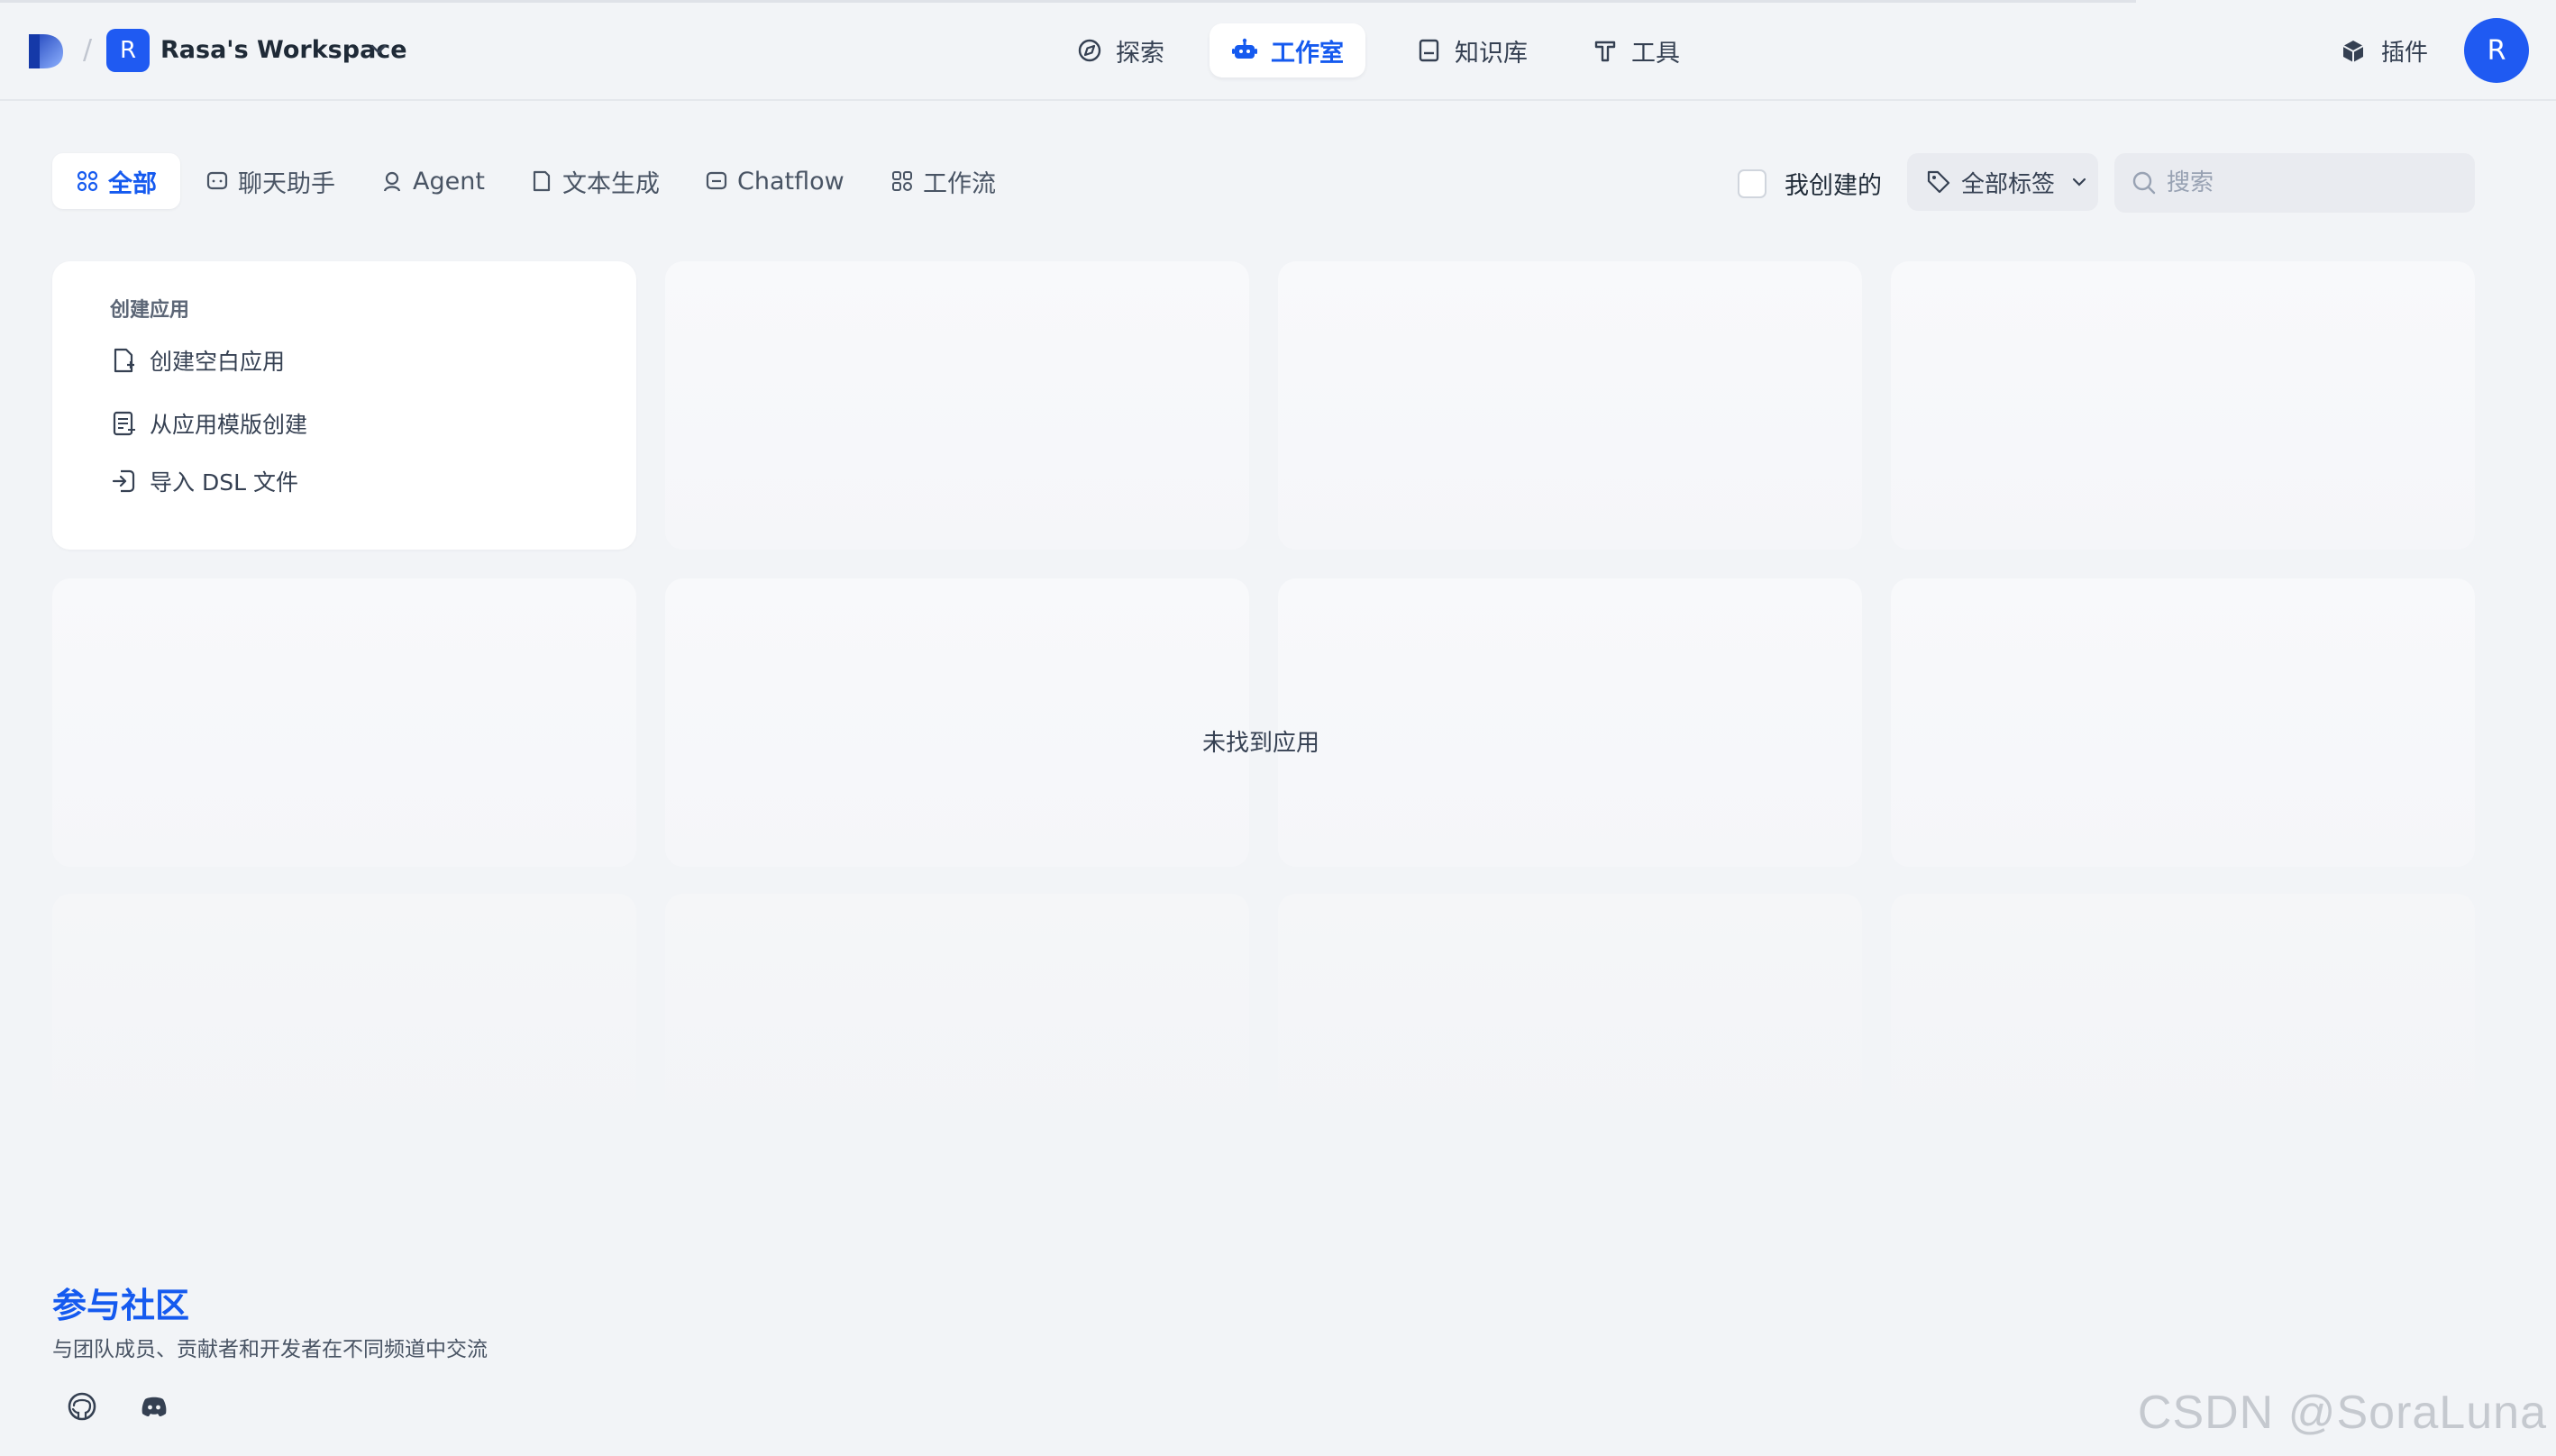 The width and height of the screenshot is (2556, 1456). What do you see at coordinates (224, 483) in the screenshot?
I see `import-dsl-label: 导入 DSL 文件` at bounding box center [224, 483].